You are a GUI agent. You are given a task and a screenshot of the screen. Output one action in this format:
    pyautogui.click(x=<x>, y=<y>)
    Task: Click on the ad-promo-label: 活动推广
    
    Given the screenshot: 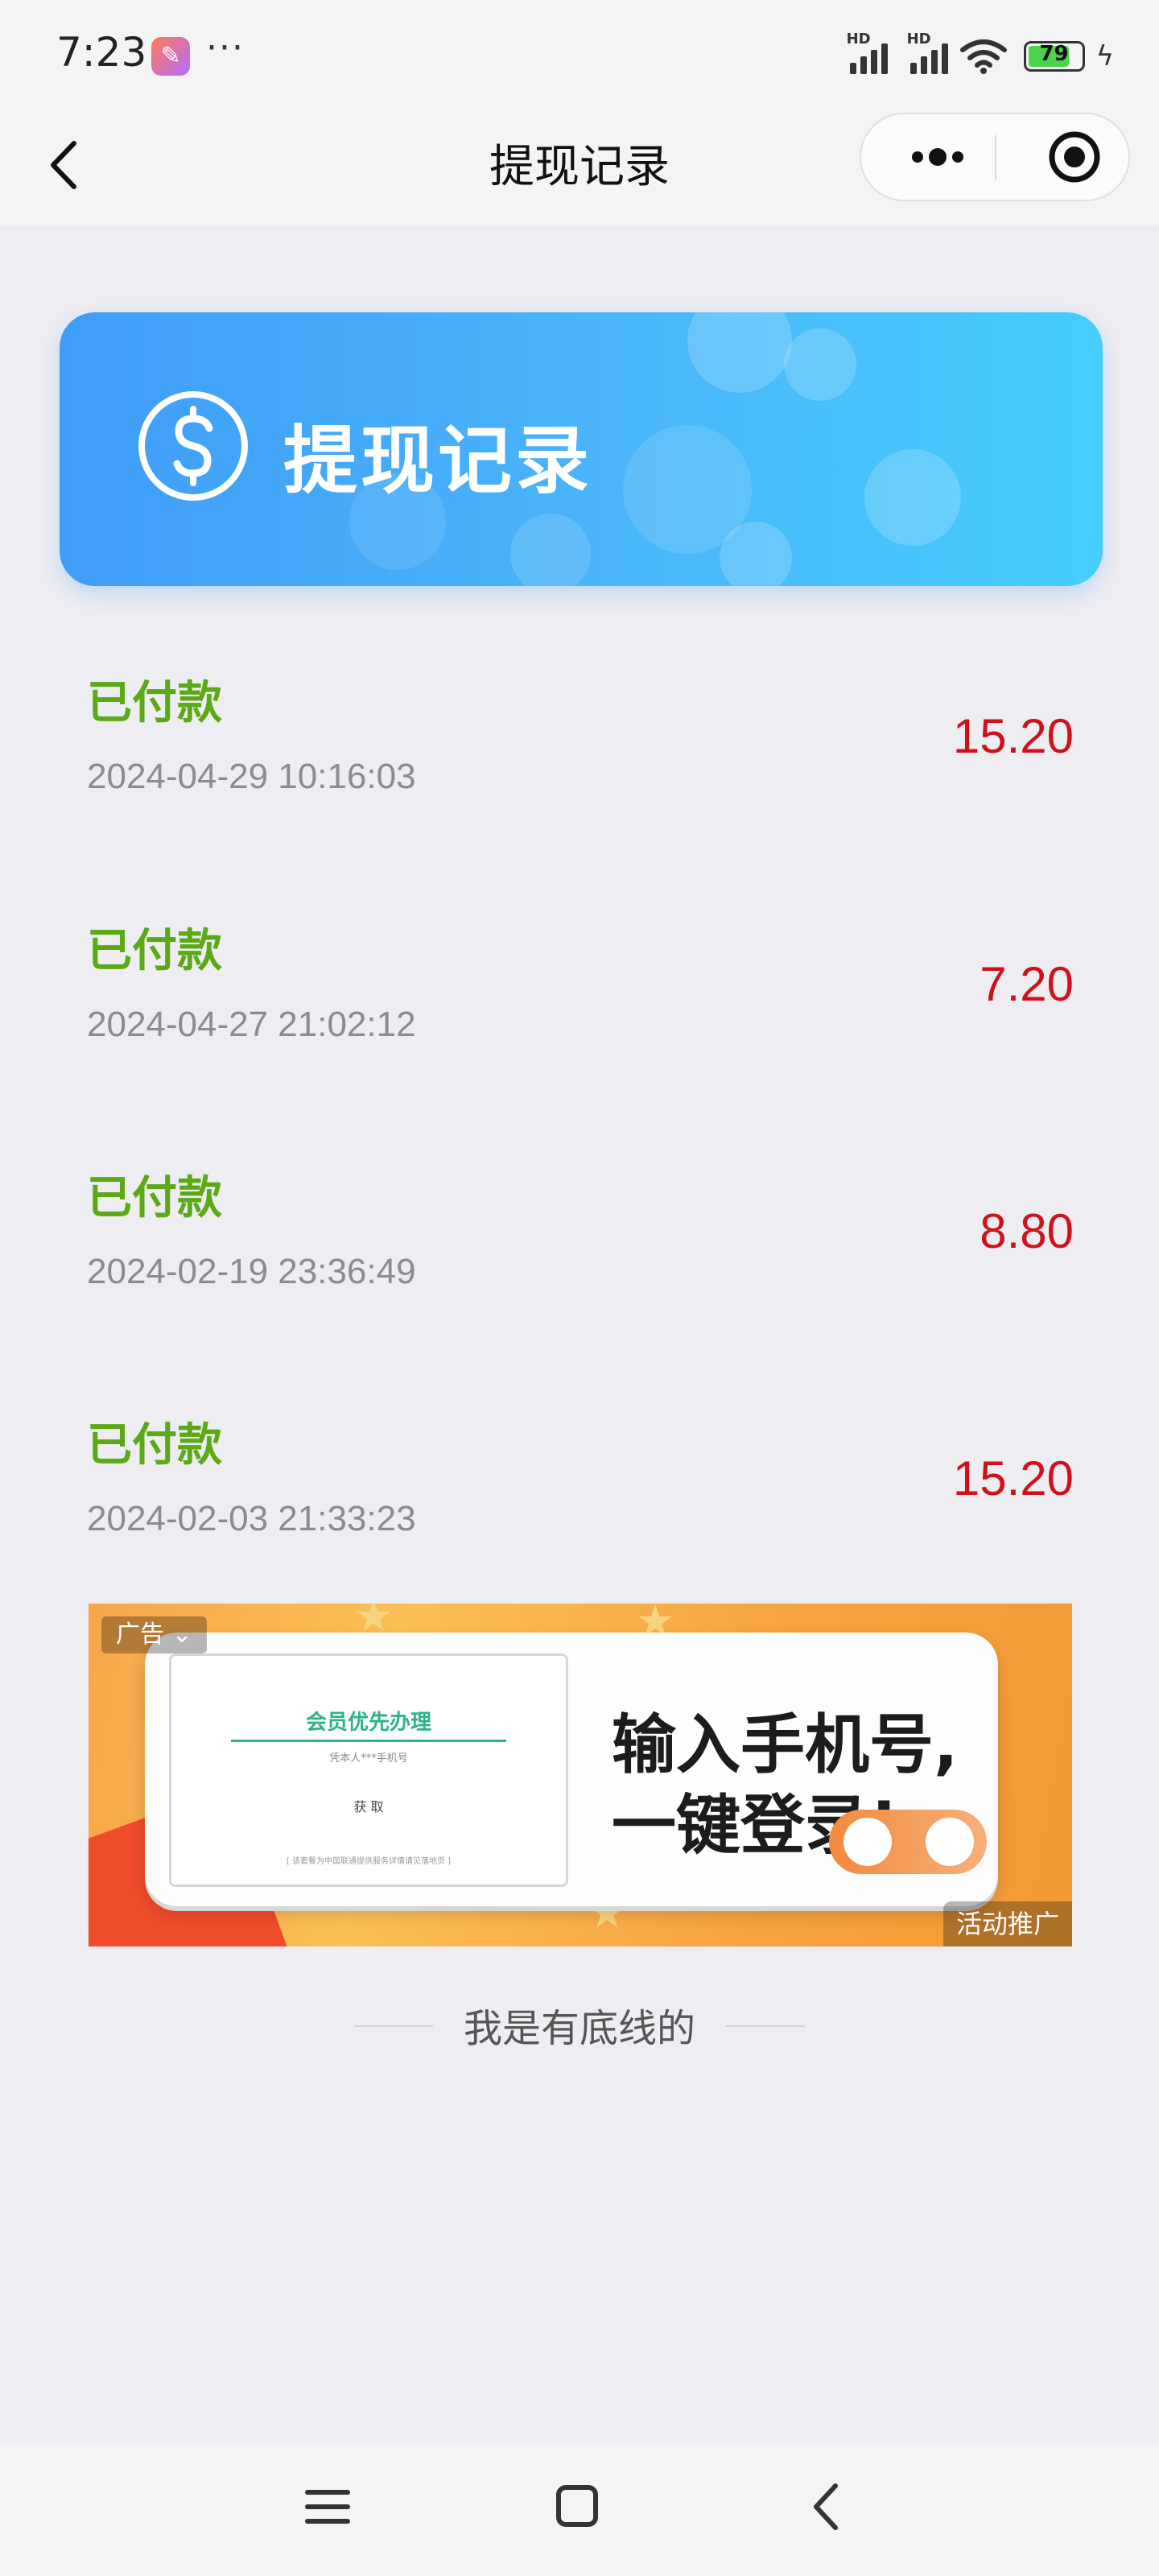 What is the action you would take?
    pyautogui.click(x=1007, y=1923)
    